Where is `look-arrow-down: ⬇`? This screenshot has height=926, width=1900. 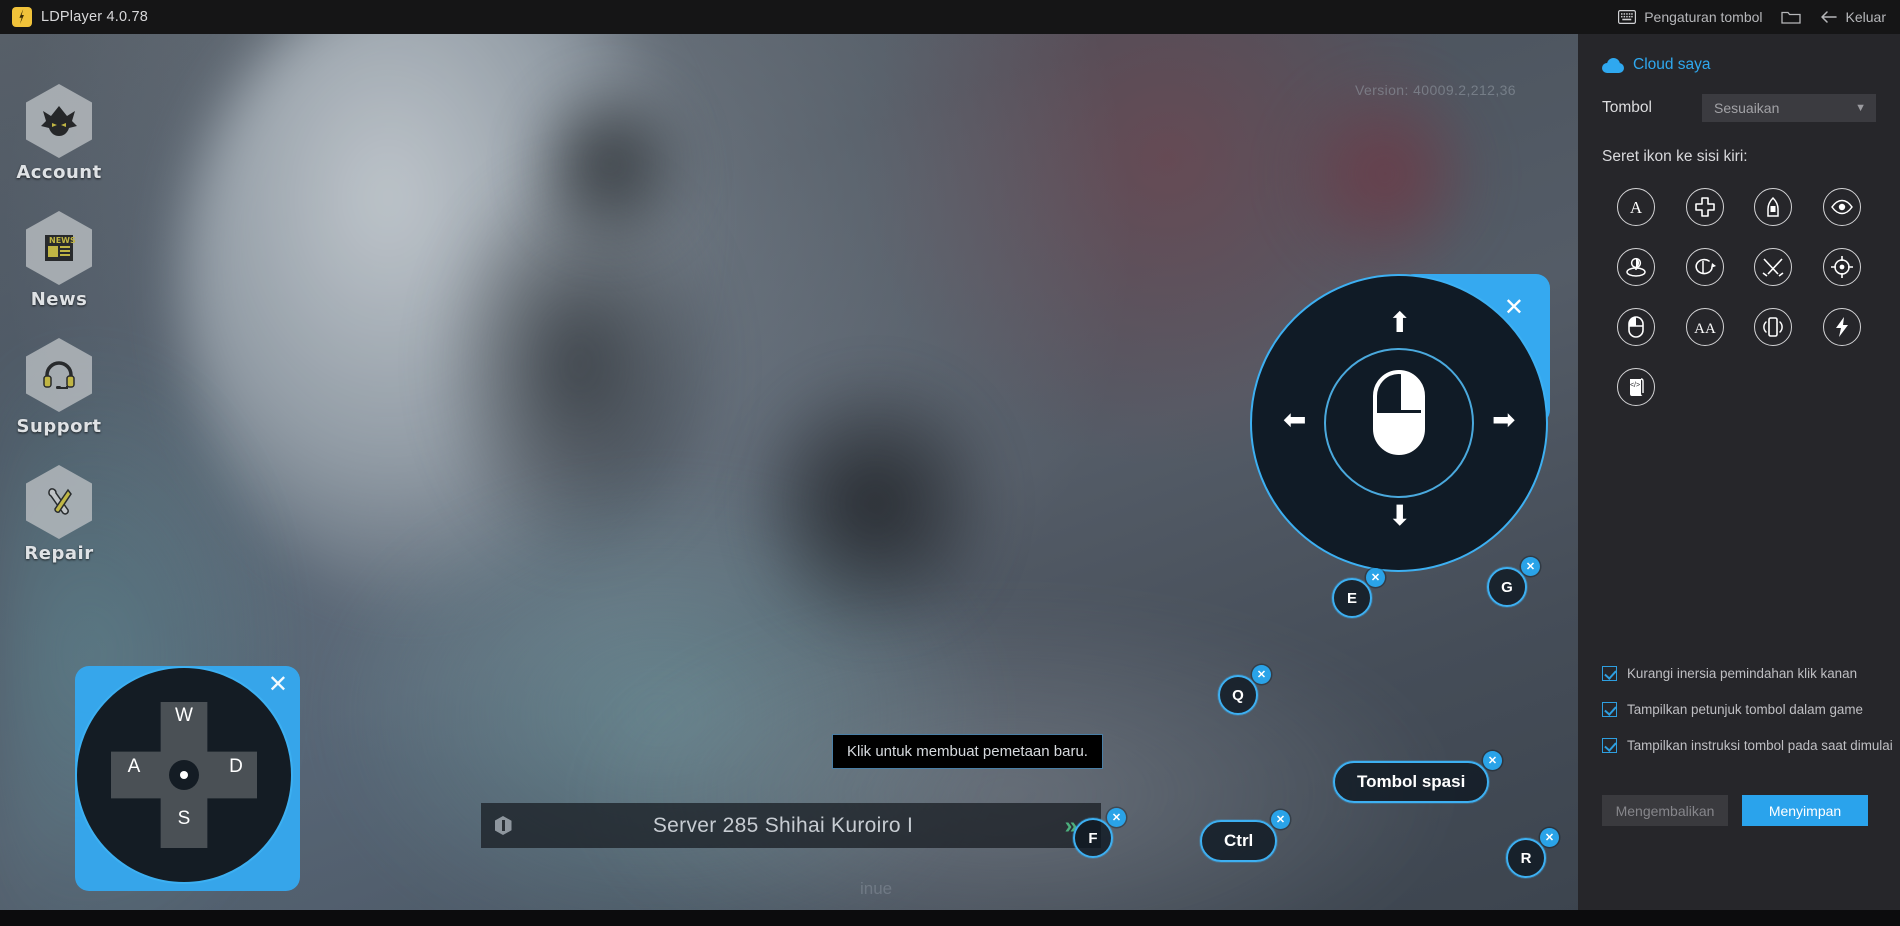 look-arrow-down: ⬇ is located at coordinates (1399, 516).